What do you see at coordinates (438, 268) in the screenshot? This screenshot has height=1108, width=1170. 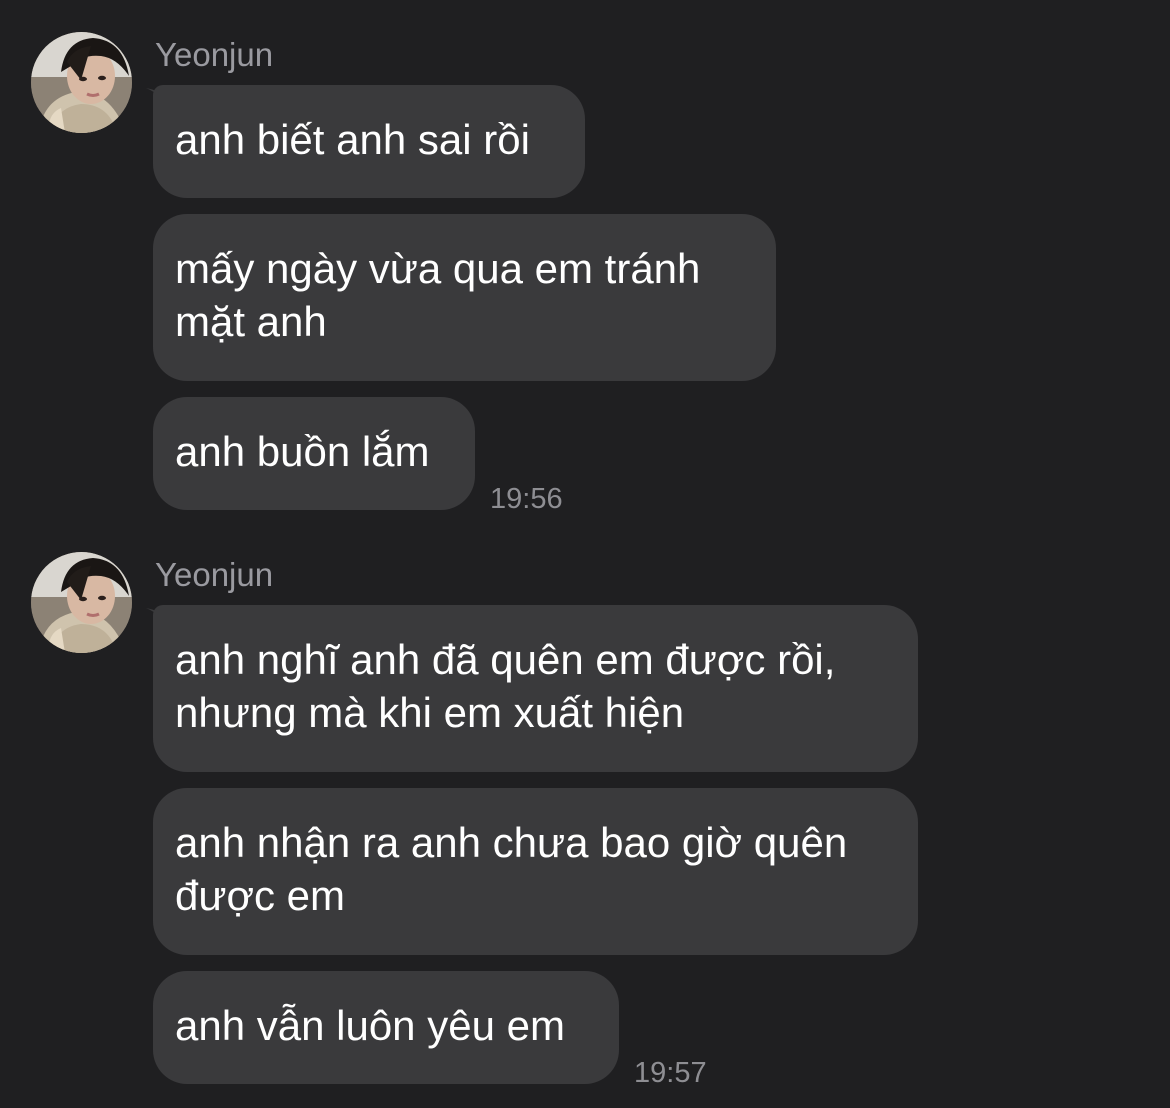 I see `message-text-line: mấy ngày vừa qua em tránh` at bounding box center [438, 268].